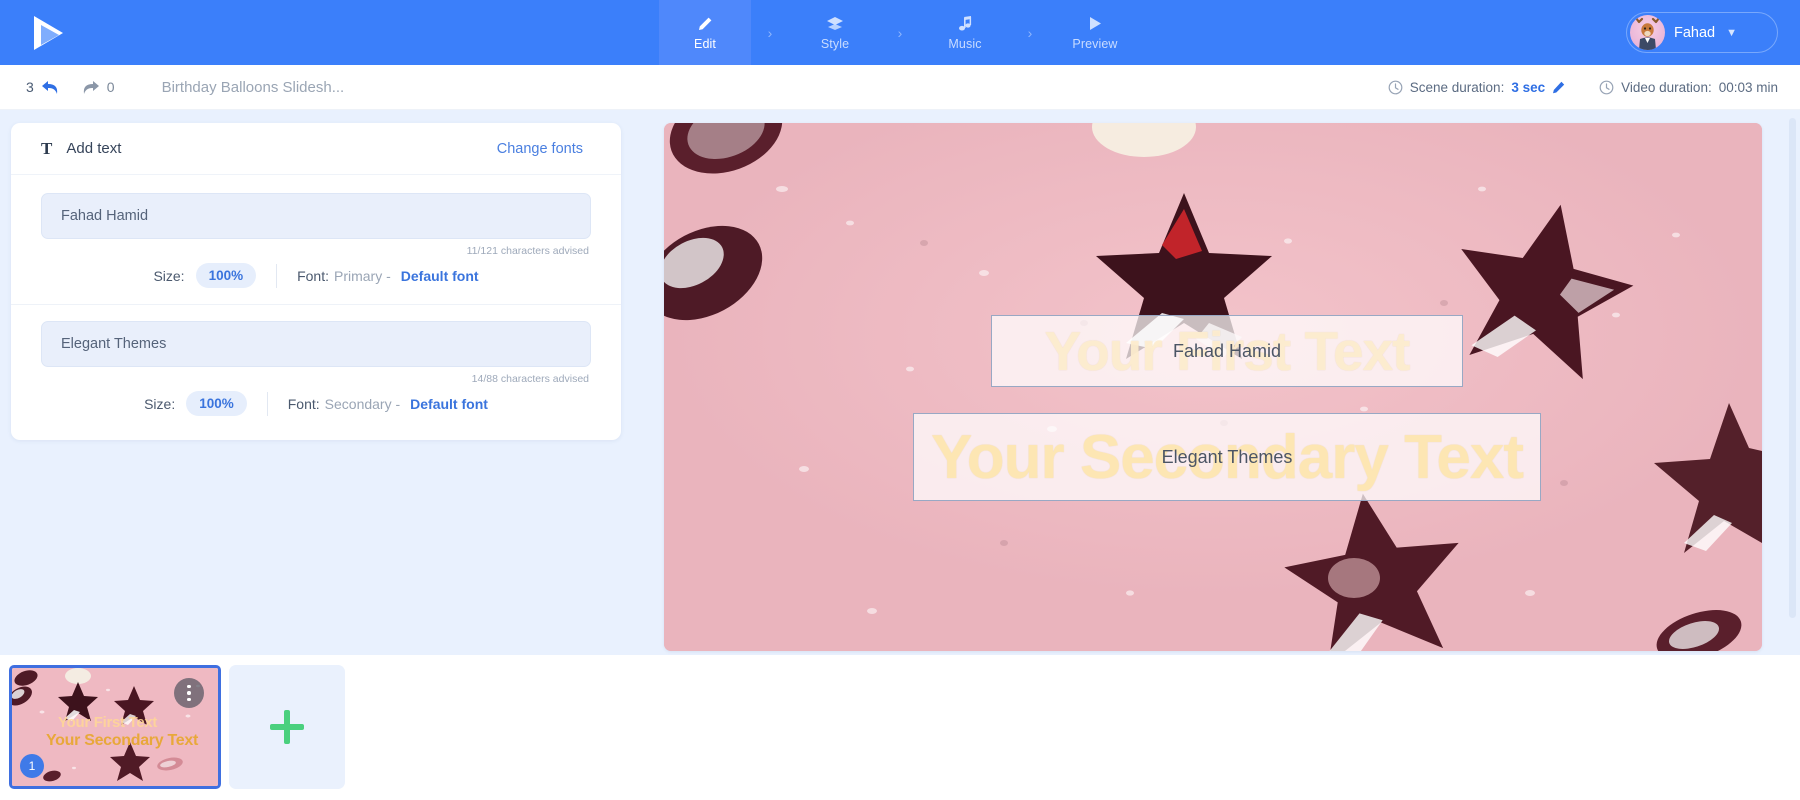 The image size is (1800, 800). What do you see at coordinates (30, 87) in the screenshot?
I see `undo-count: 3` at bounding box center [30, 87].